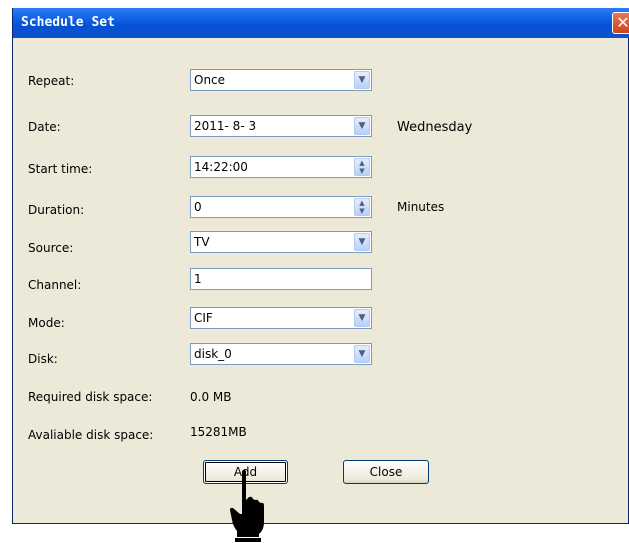 This screenshot has height=543, width=629. I want to click on dialog-title: Schedule Set, so click(68, 22).